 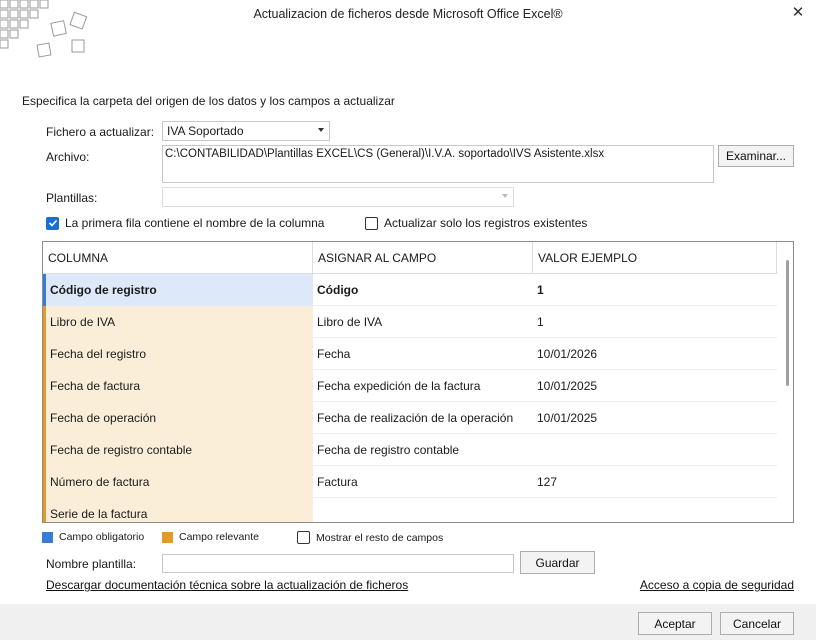 I want to click on table-row: Código de registro Código 1, so click(x=410, y=290).